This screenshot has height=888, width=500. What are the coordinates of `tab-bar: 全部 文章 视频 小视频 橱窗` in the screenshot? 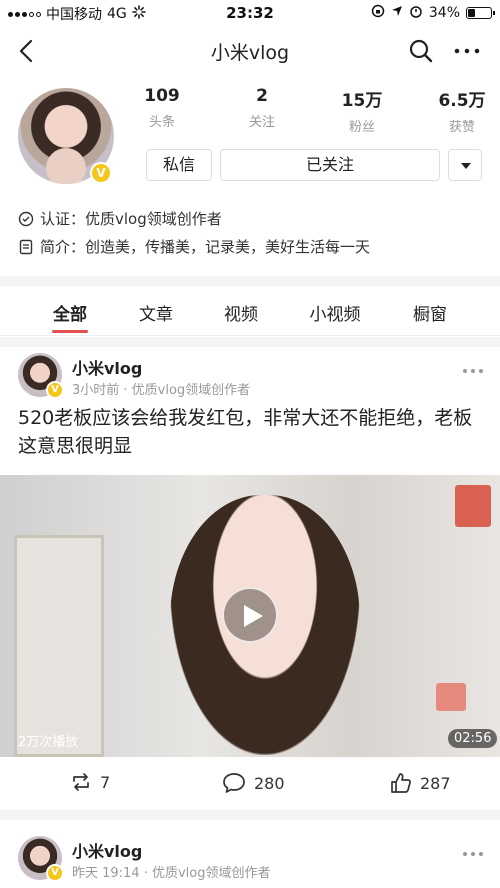 It's located at (250, 311).